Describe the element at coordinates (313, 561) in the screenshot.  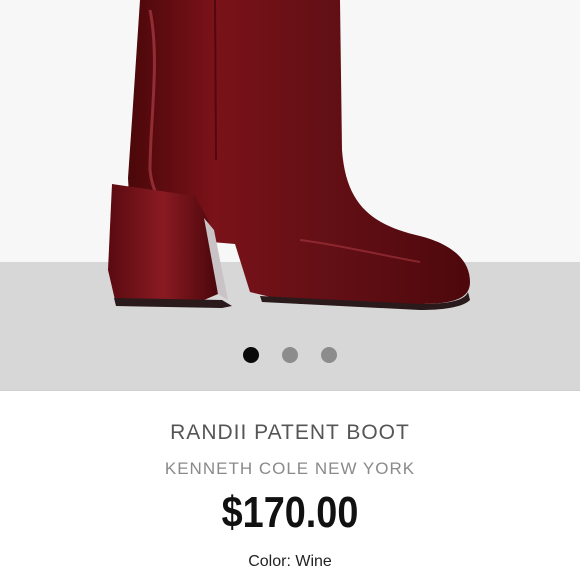
I see `color-value: Wine` at that location.